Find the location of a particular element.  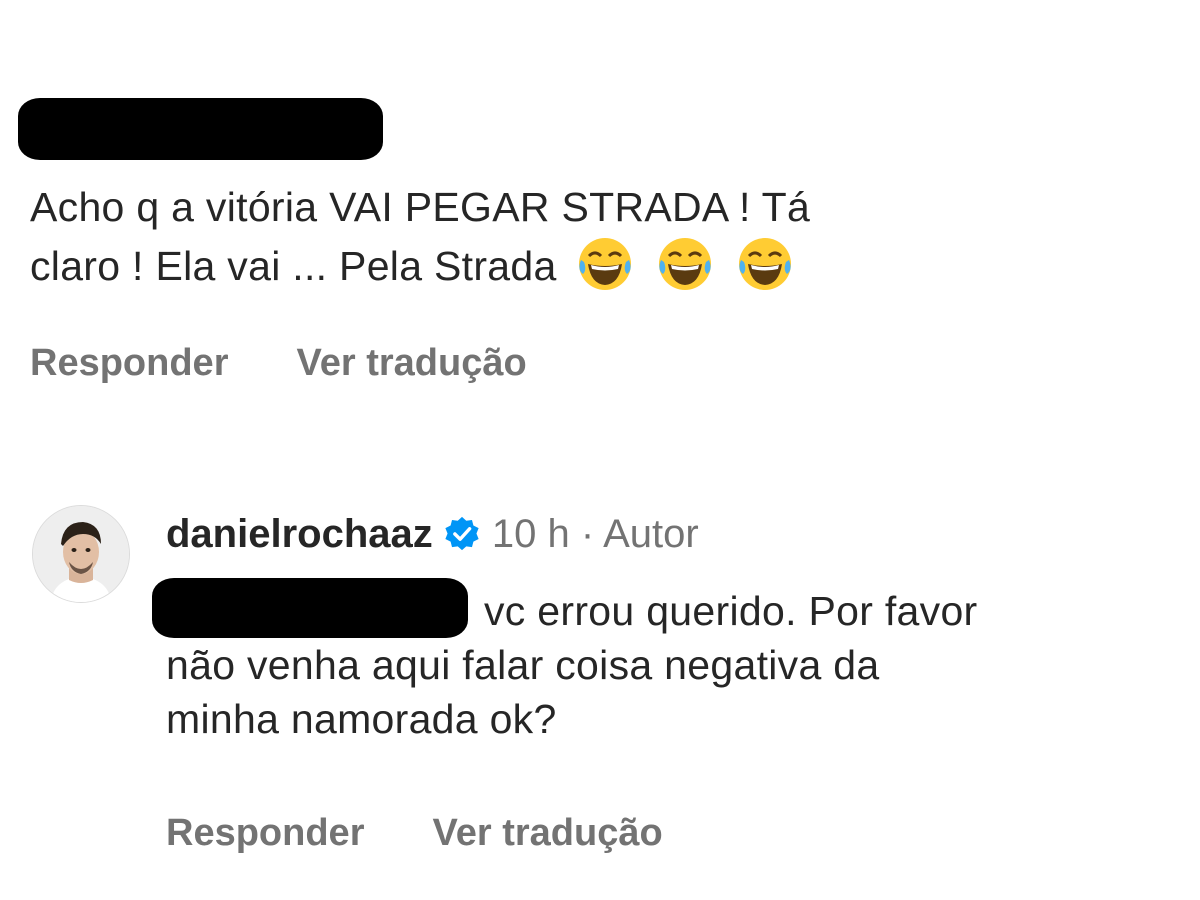

username-link: danielrochaaz is located at coordinates (299, 534).